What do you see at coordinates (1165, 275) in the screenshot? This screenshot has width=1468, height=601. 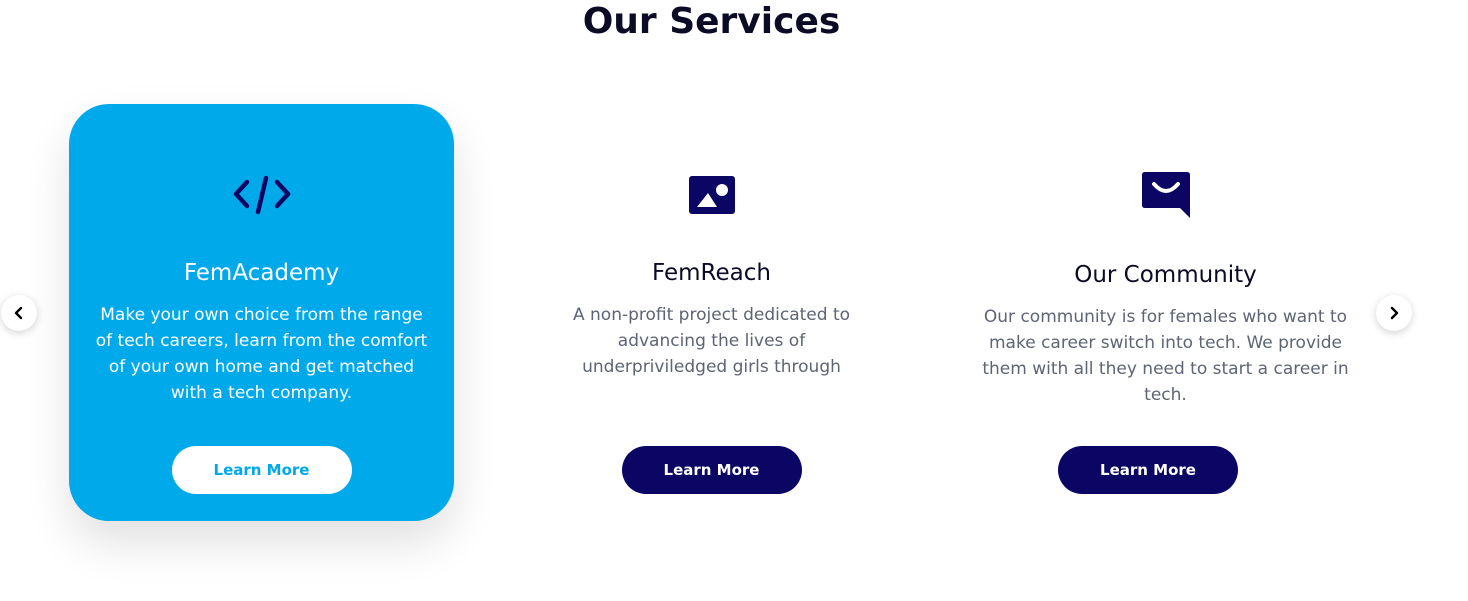 I see `card-title: Our Community` at bounding box center [1165, 275].